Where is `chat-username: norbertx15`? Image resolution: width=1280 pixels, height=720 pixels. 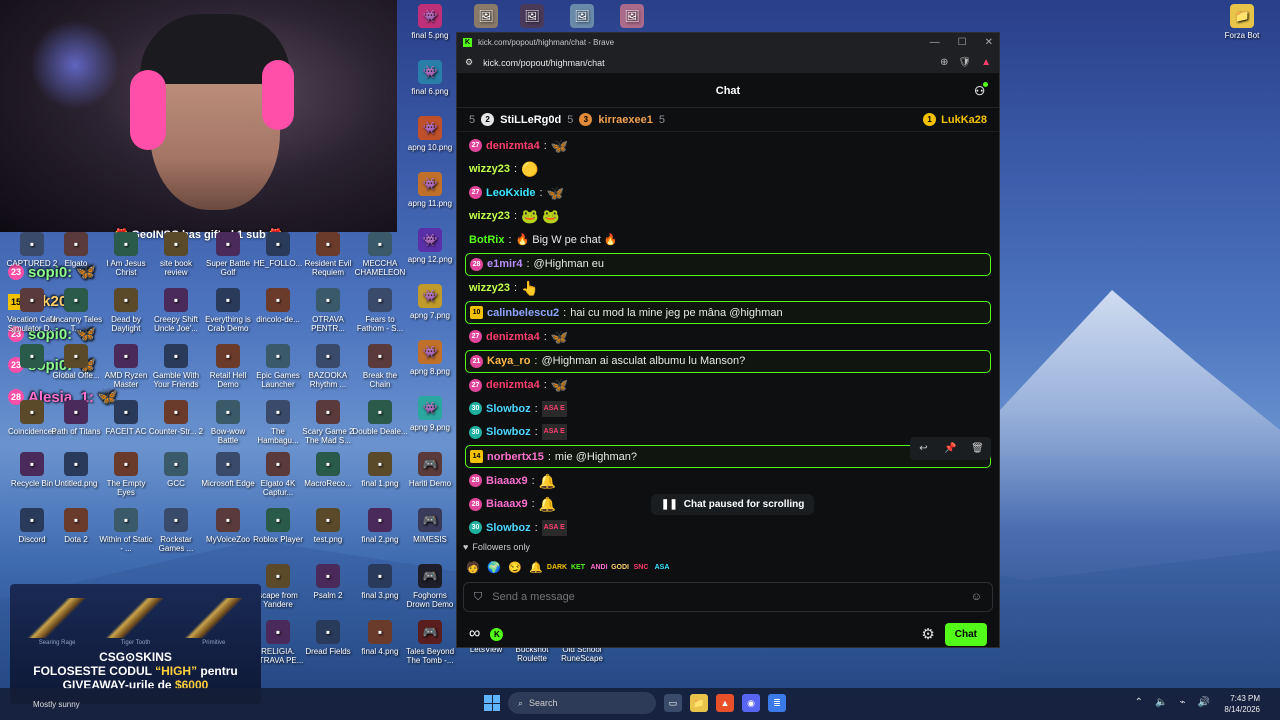 chat-username: norbertx15 is located at coordinates (515, 457).